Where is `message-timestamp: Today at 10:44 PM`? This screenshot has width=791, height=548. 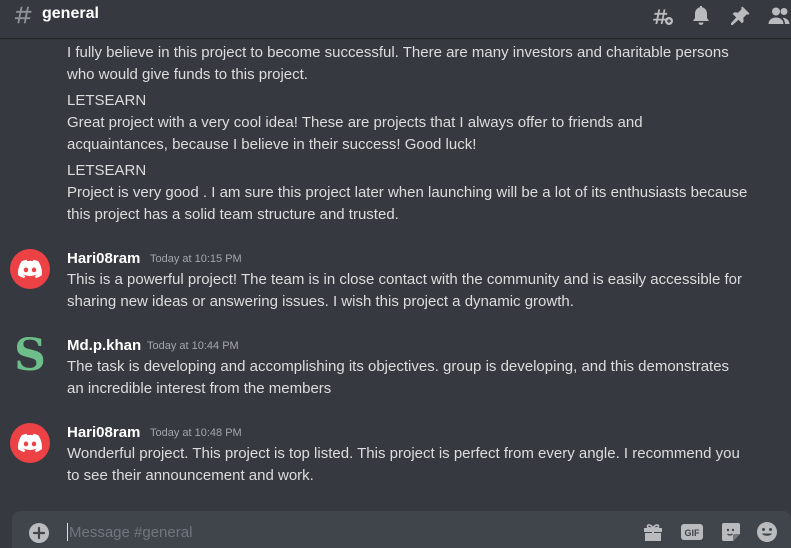 message-timestamp: Today at 10:44 PM is located at coordinates (193, 346).